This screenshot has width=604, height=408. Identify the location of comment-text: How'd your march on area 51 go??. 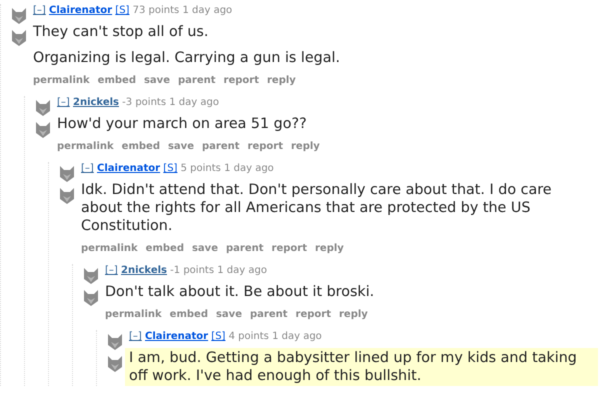
(182, 124).